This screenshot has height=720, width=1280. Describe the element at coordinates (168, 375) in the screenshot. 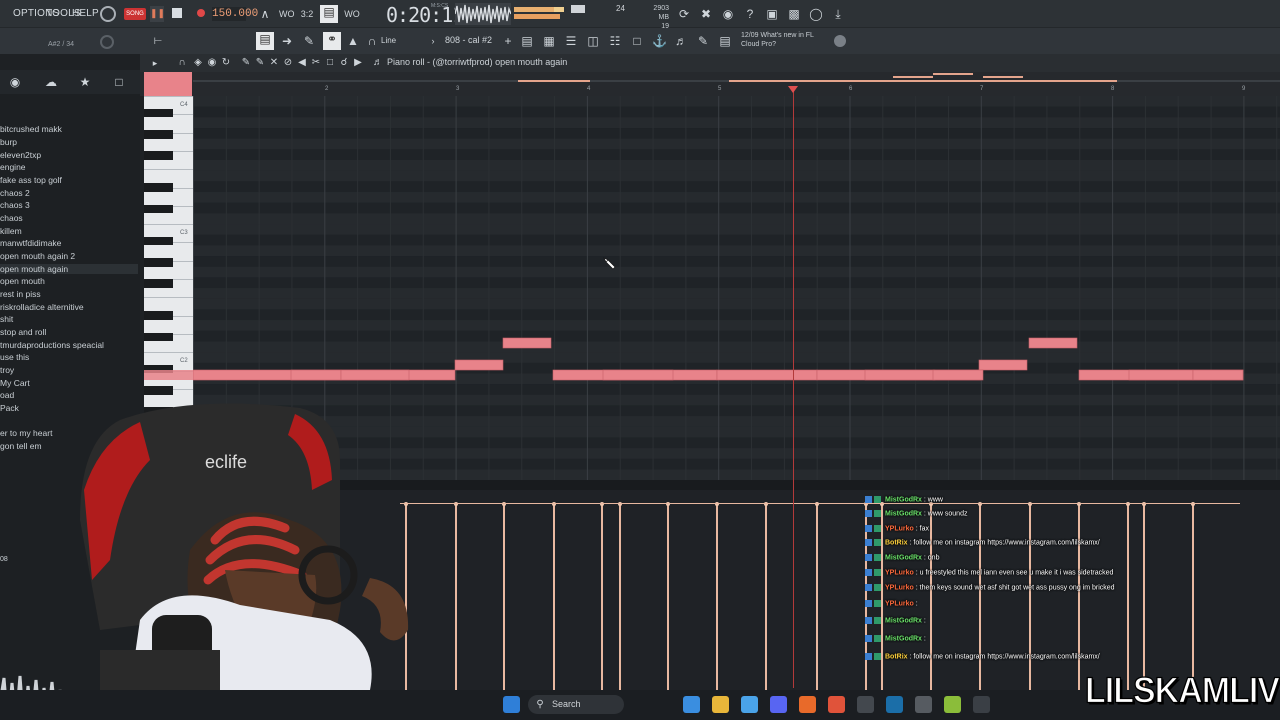

I see `active-key` at that location.